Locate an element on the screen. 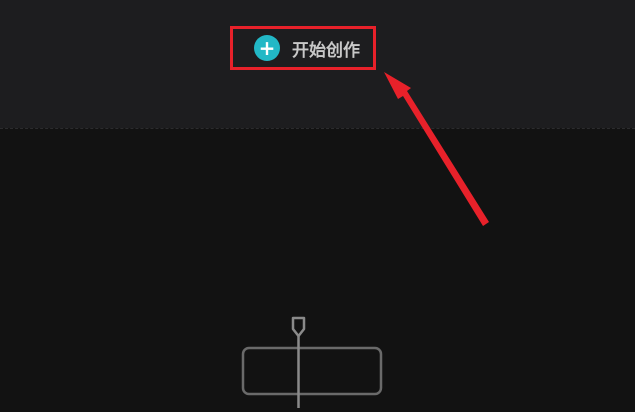  start-creation-label: 开始创作 is located at coordinates (326, 50).